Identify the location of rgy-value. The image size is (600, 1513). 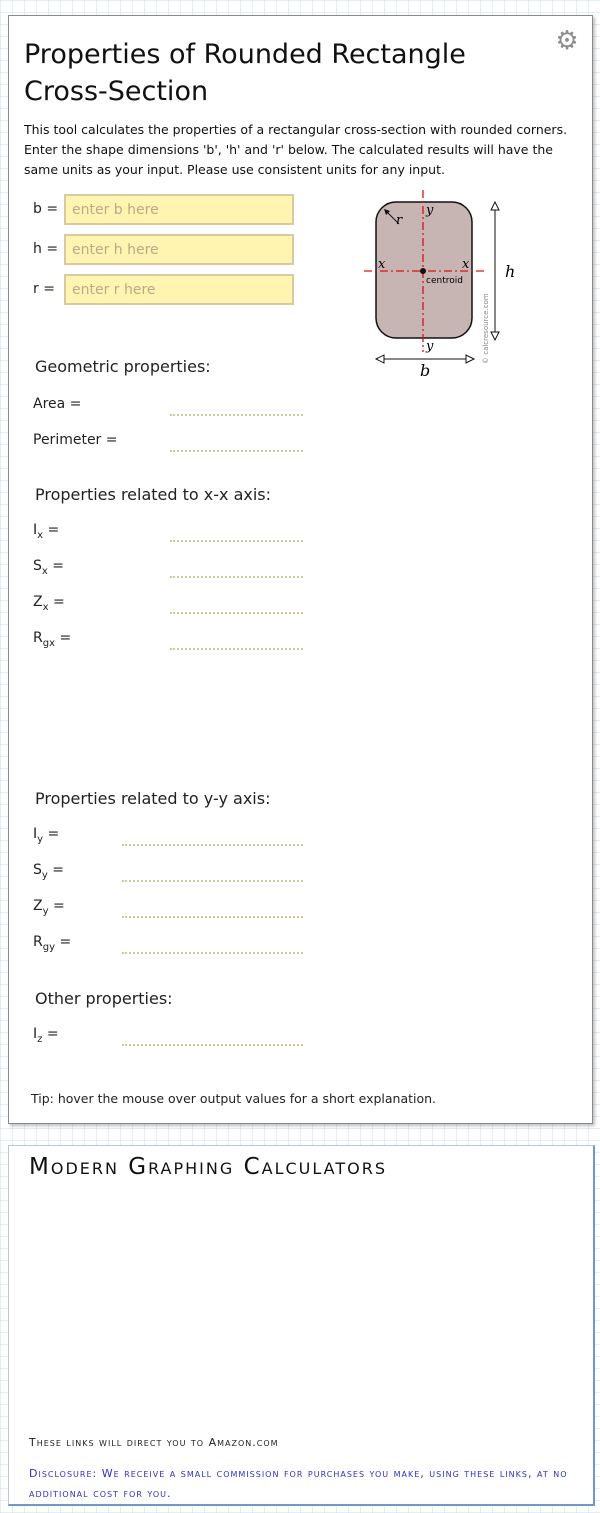
(212, 948).